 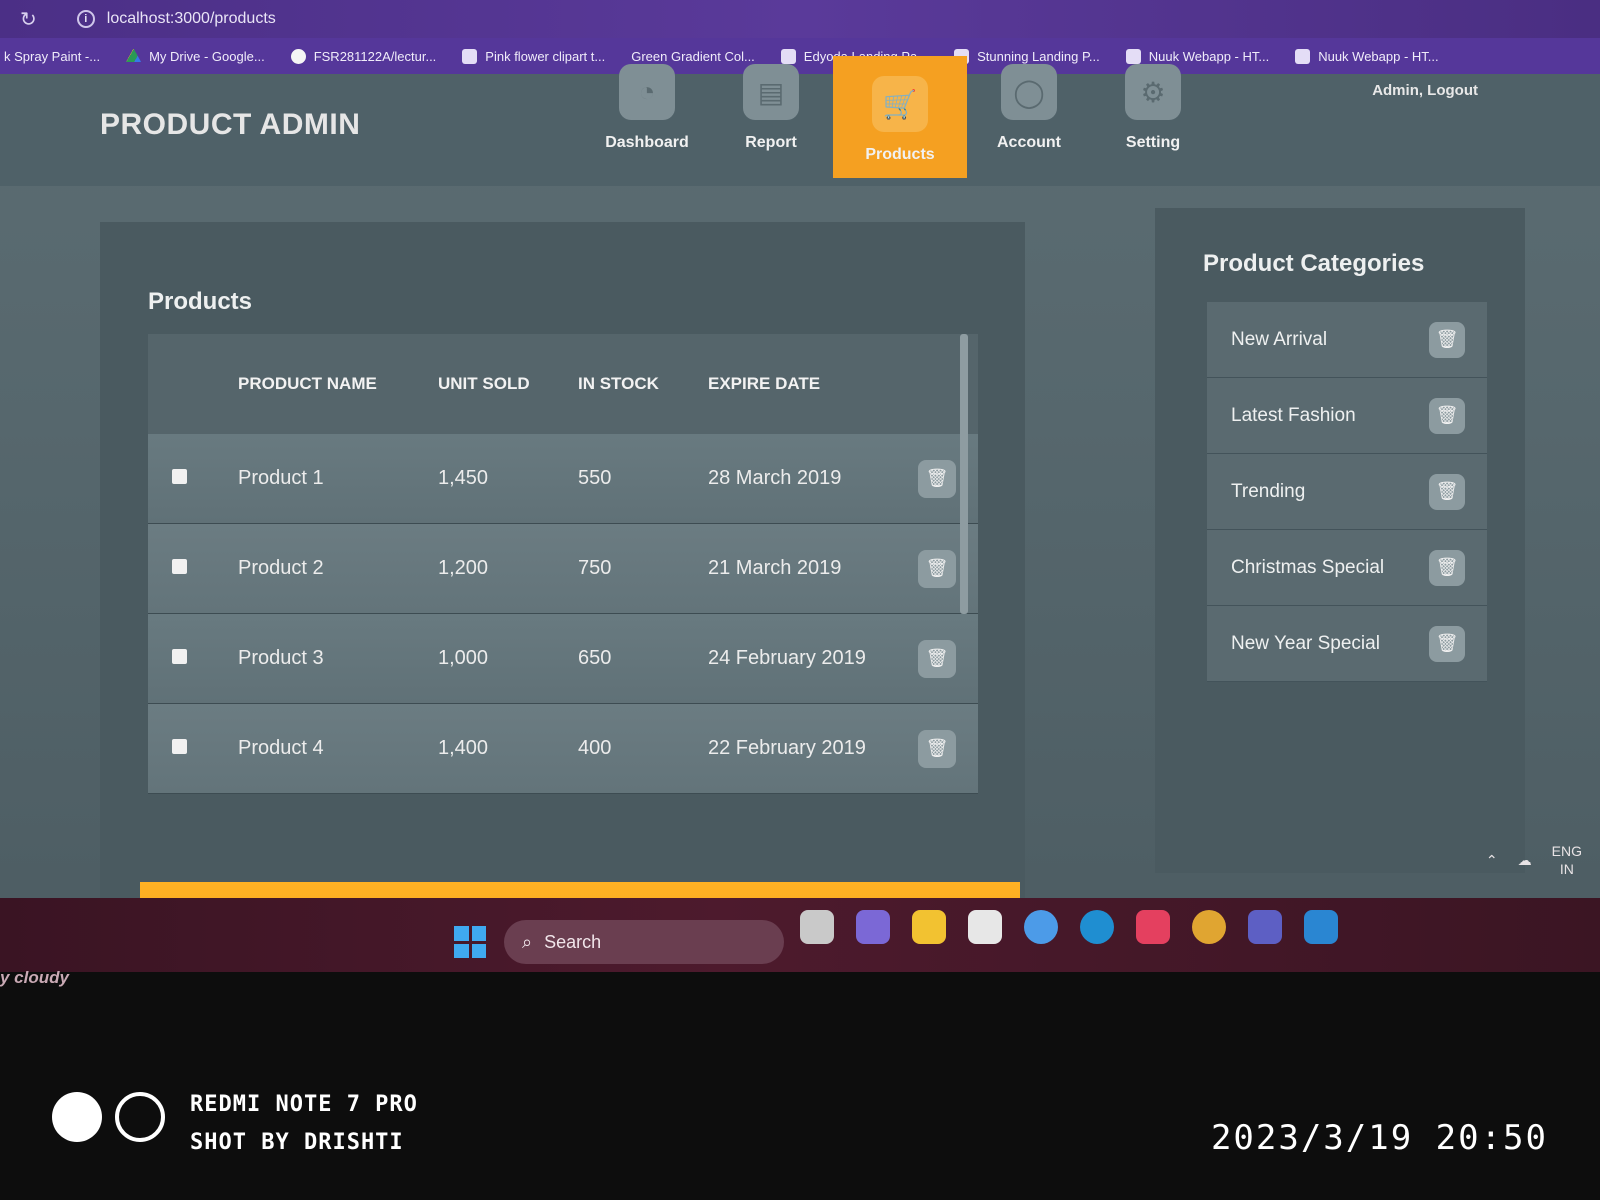 I want to click on unit-sold: 1,000, so click(x=463, y=658).